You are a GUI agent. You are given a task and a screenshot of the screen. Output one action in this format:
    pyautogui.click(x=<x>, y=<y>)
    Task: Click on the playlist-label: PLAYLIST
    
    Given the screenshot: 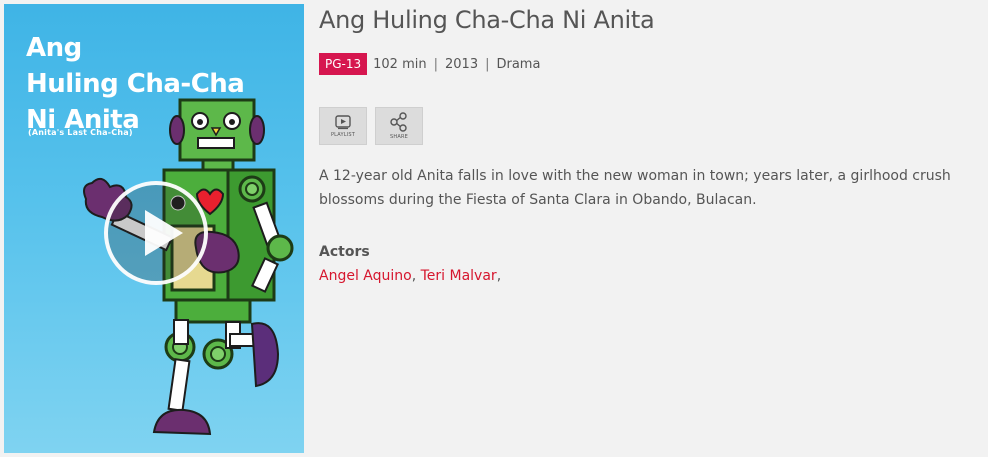 What is the action you would take?
    pyautogui.click(x=343, y=135)
    